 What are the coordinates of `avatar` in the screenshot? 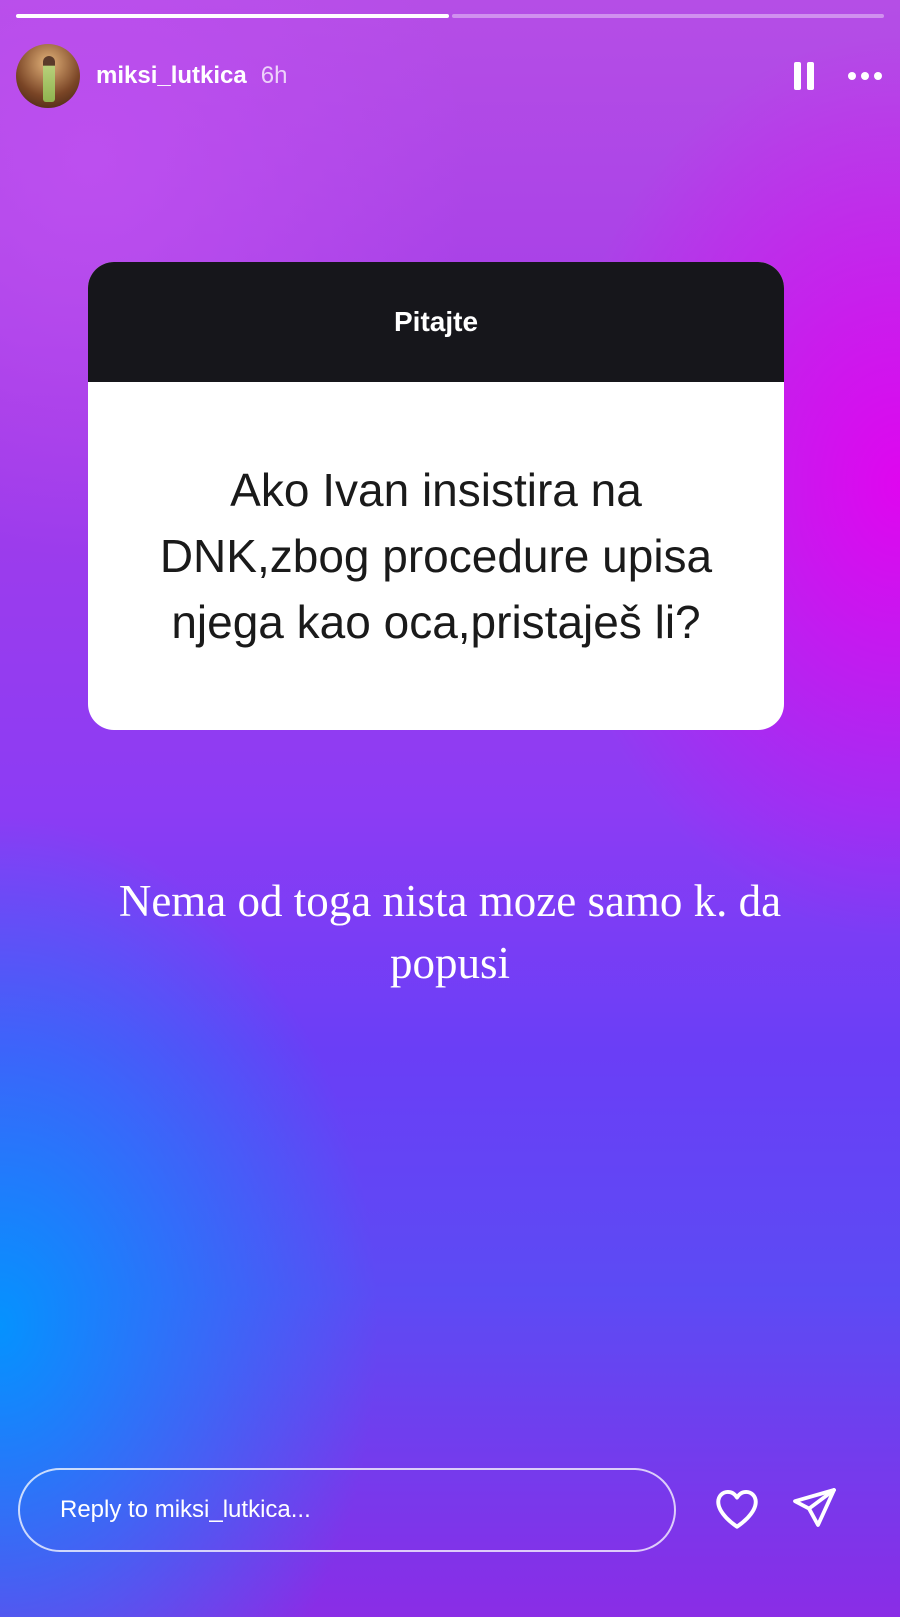 It's located at (48, 76).